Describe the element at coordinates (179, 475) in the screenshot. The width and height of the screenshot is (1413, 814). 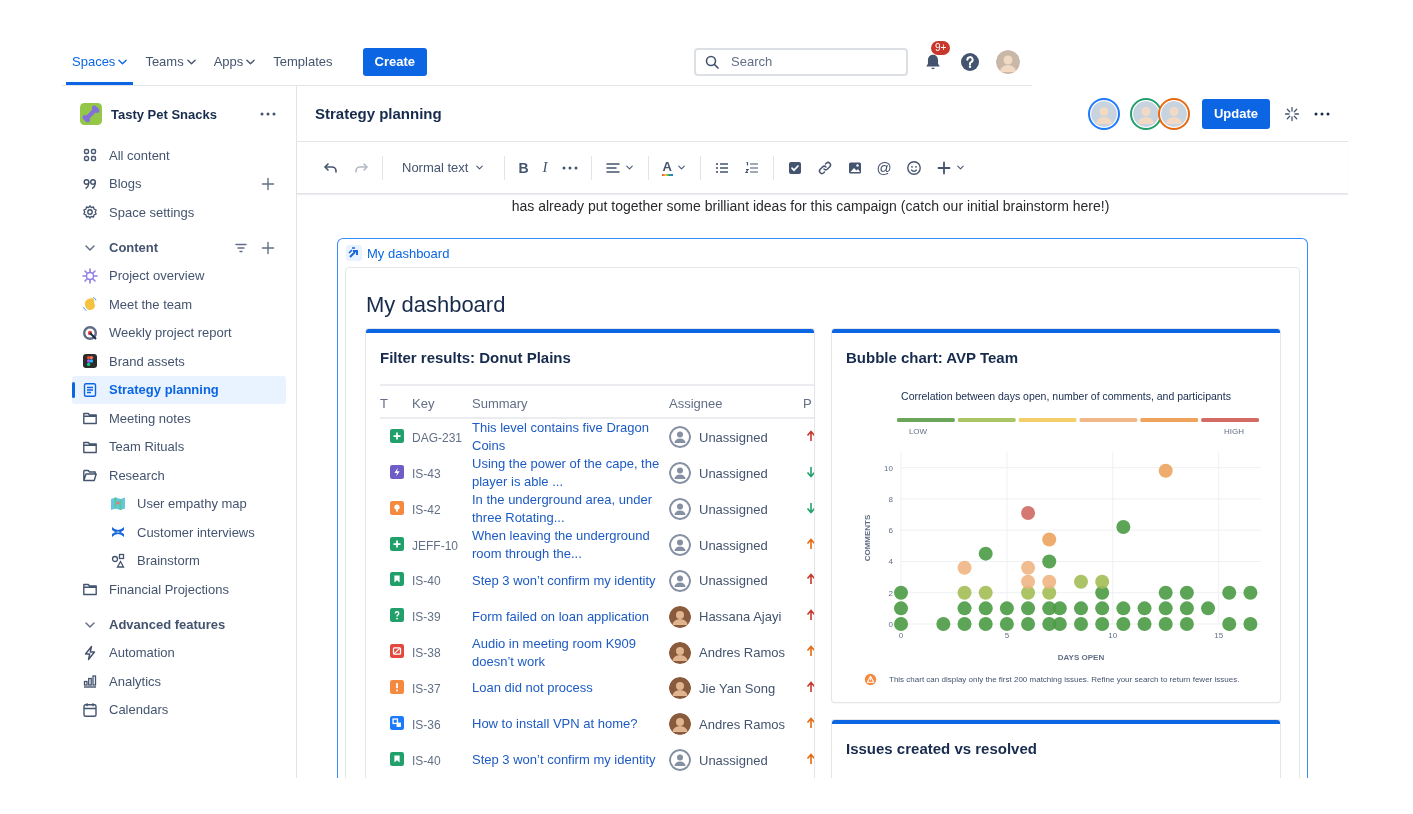
I see `sidebar-item: Research` at that location.